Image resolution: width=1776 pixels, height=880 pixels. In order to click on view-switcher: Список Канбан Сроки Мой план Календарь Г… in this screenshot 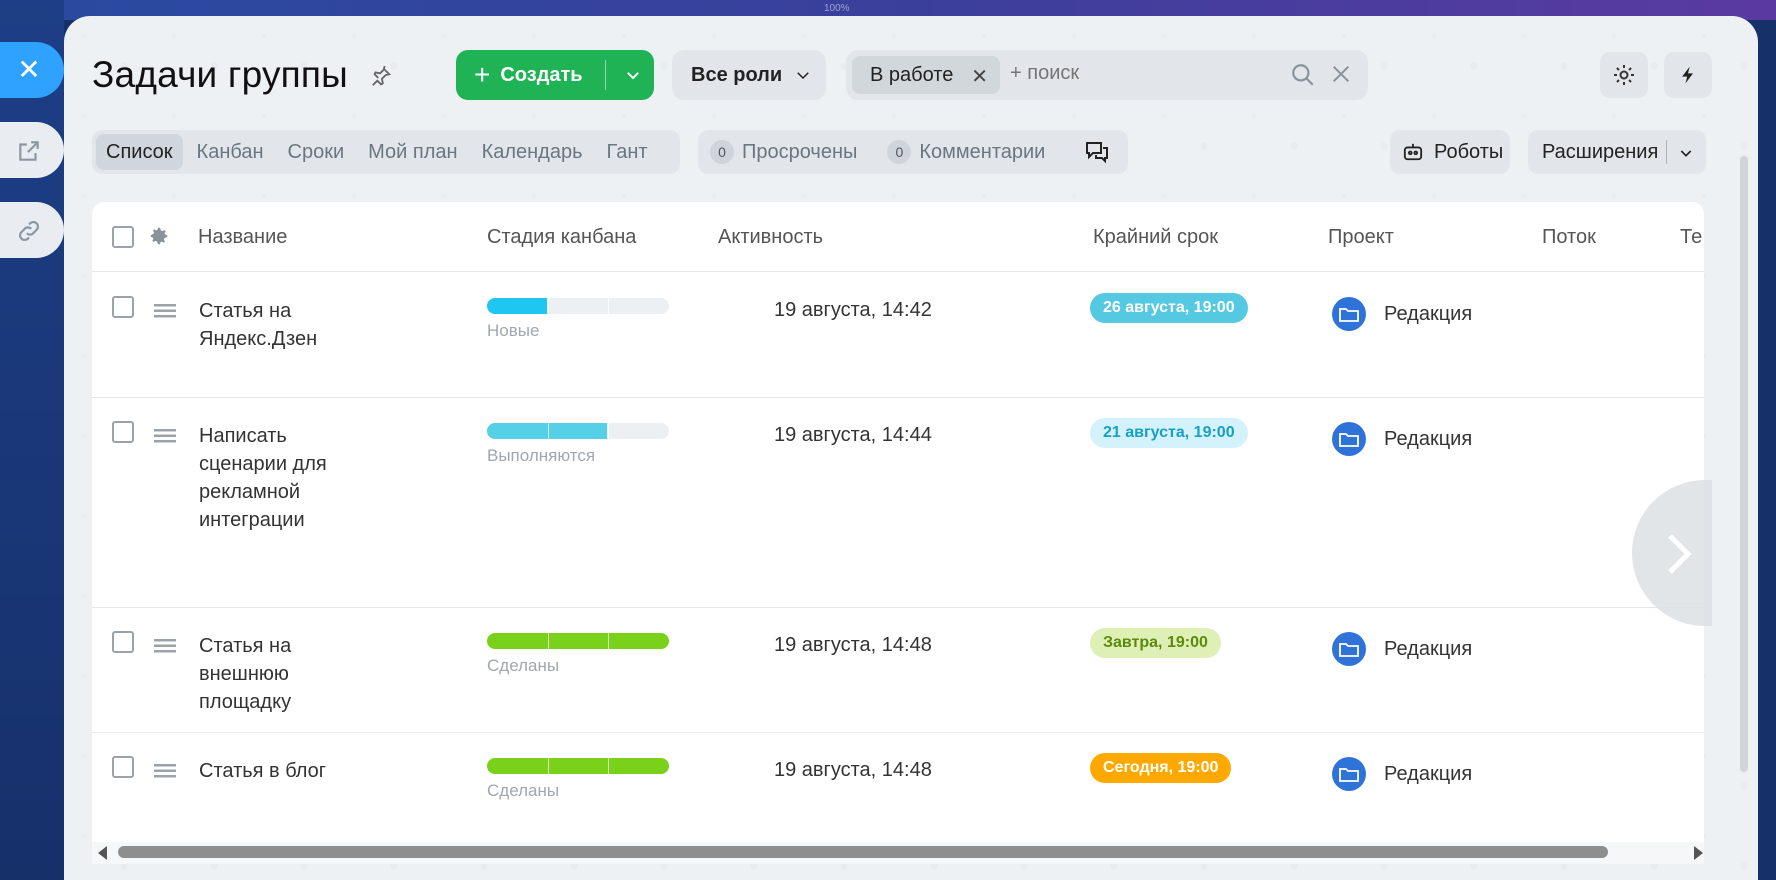, I will do `click(386, 152)`.